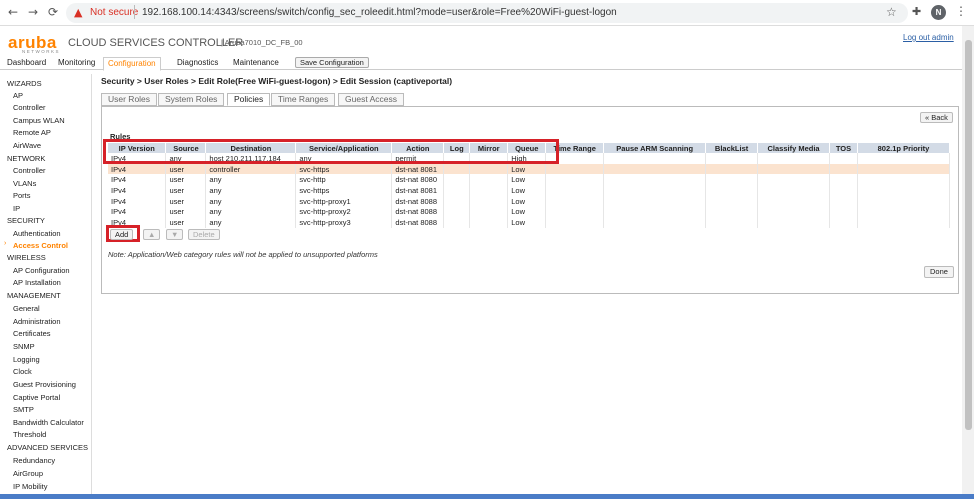 Image resolution: width=974 pixels, height=499 pixels. Describe the element at coordinates (32, 333) in the screenshot. I see `sidebar-item-certificates: Certificates` at that location.